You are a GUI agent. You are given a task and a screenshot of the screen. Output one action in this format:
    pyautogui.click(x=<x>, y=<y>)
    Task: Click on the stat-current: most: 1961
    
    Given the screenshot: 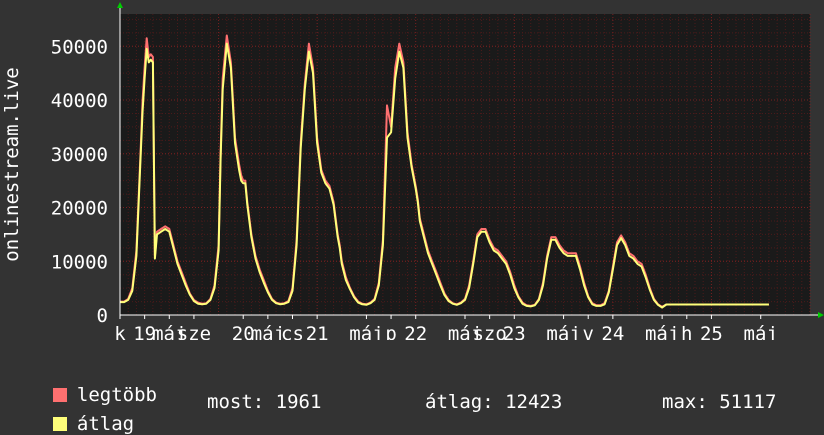 What is the action you would take?
    pyautogui.click(x=264, y=402)
    